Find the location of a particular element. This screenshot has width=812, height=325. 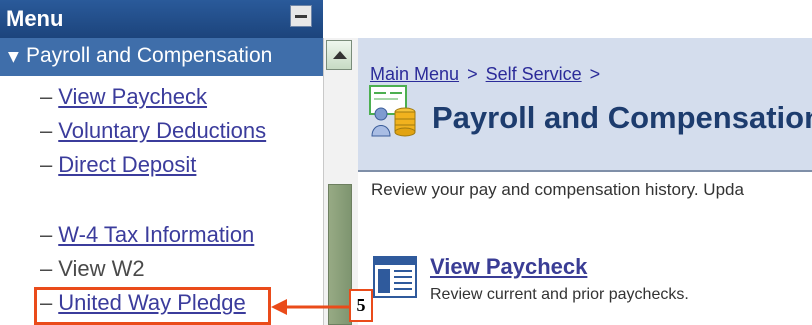

breadcrumb: Main Menu > Self Service > is located at coordinates (486, 74).